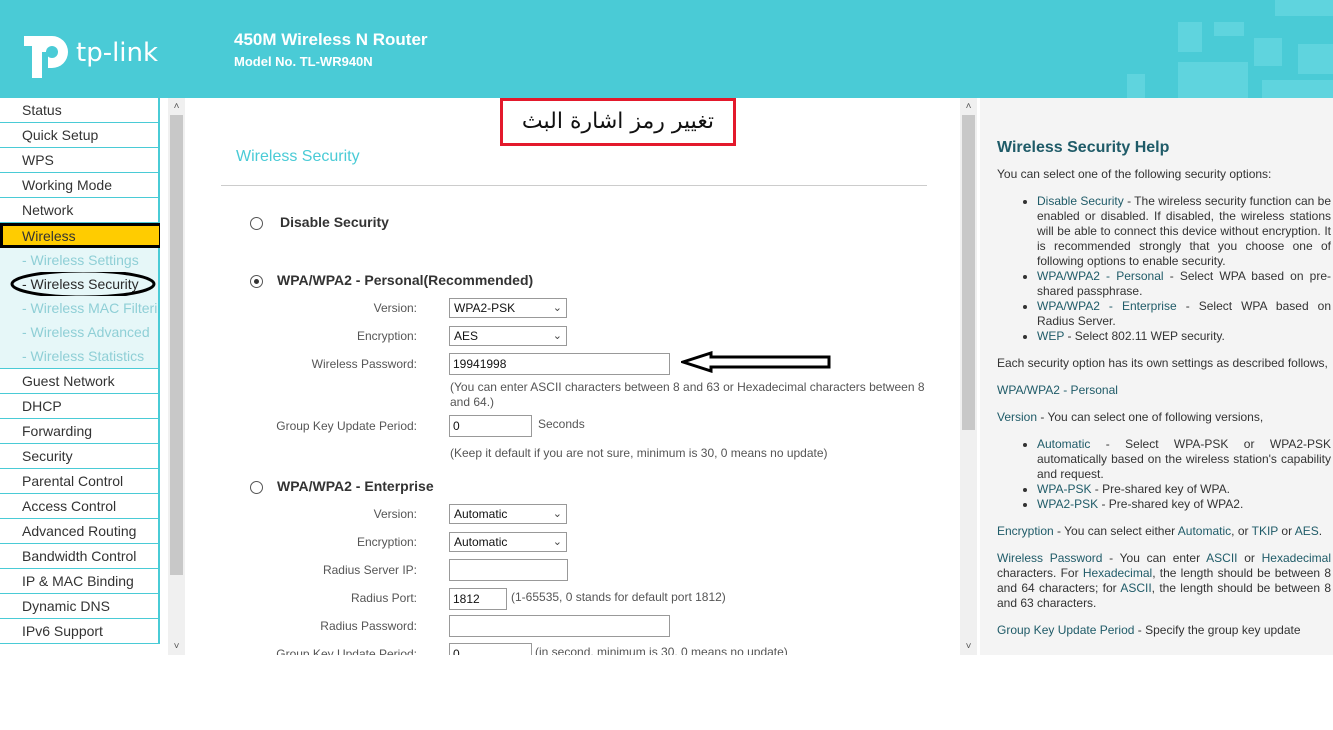 This screenshot has height=730, width=1333. What do you see at coordinates (256, 223) in the screenshot?
I see `disable-security-radio` at bounding box center [256, 223].